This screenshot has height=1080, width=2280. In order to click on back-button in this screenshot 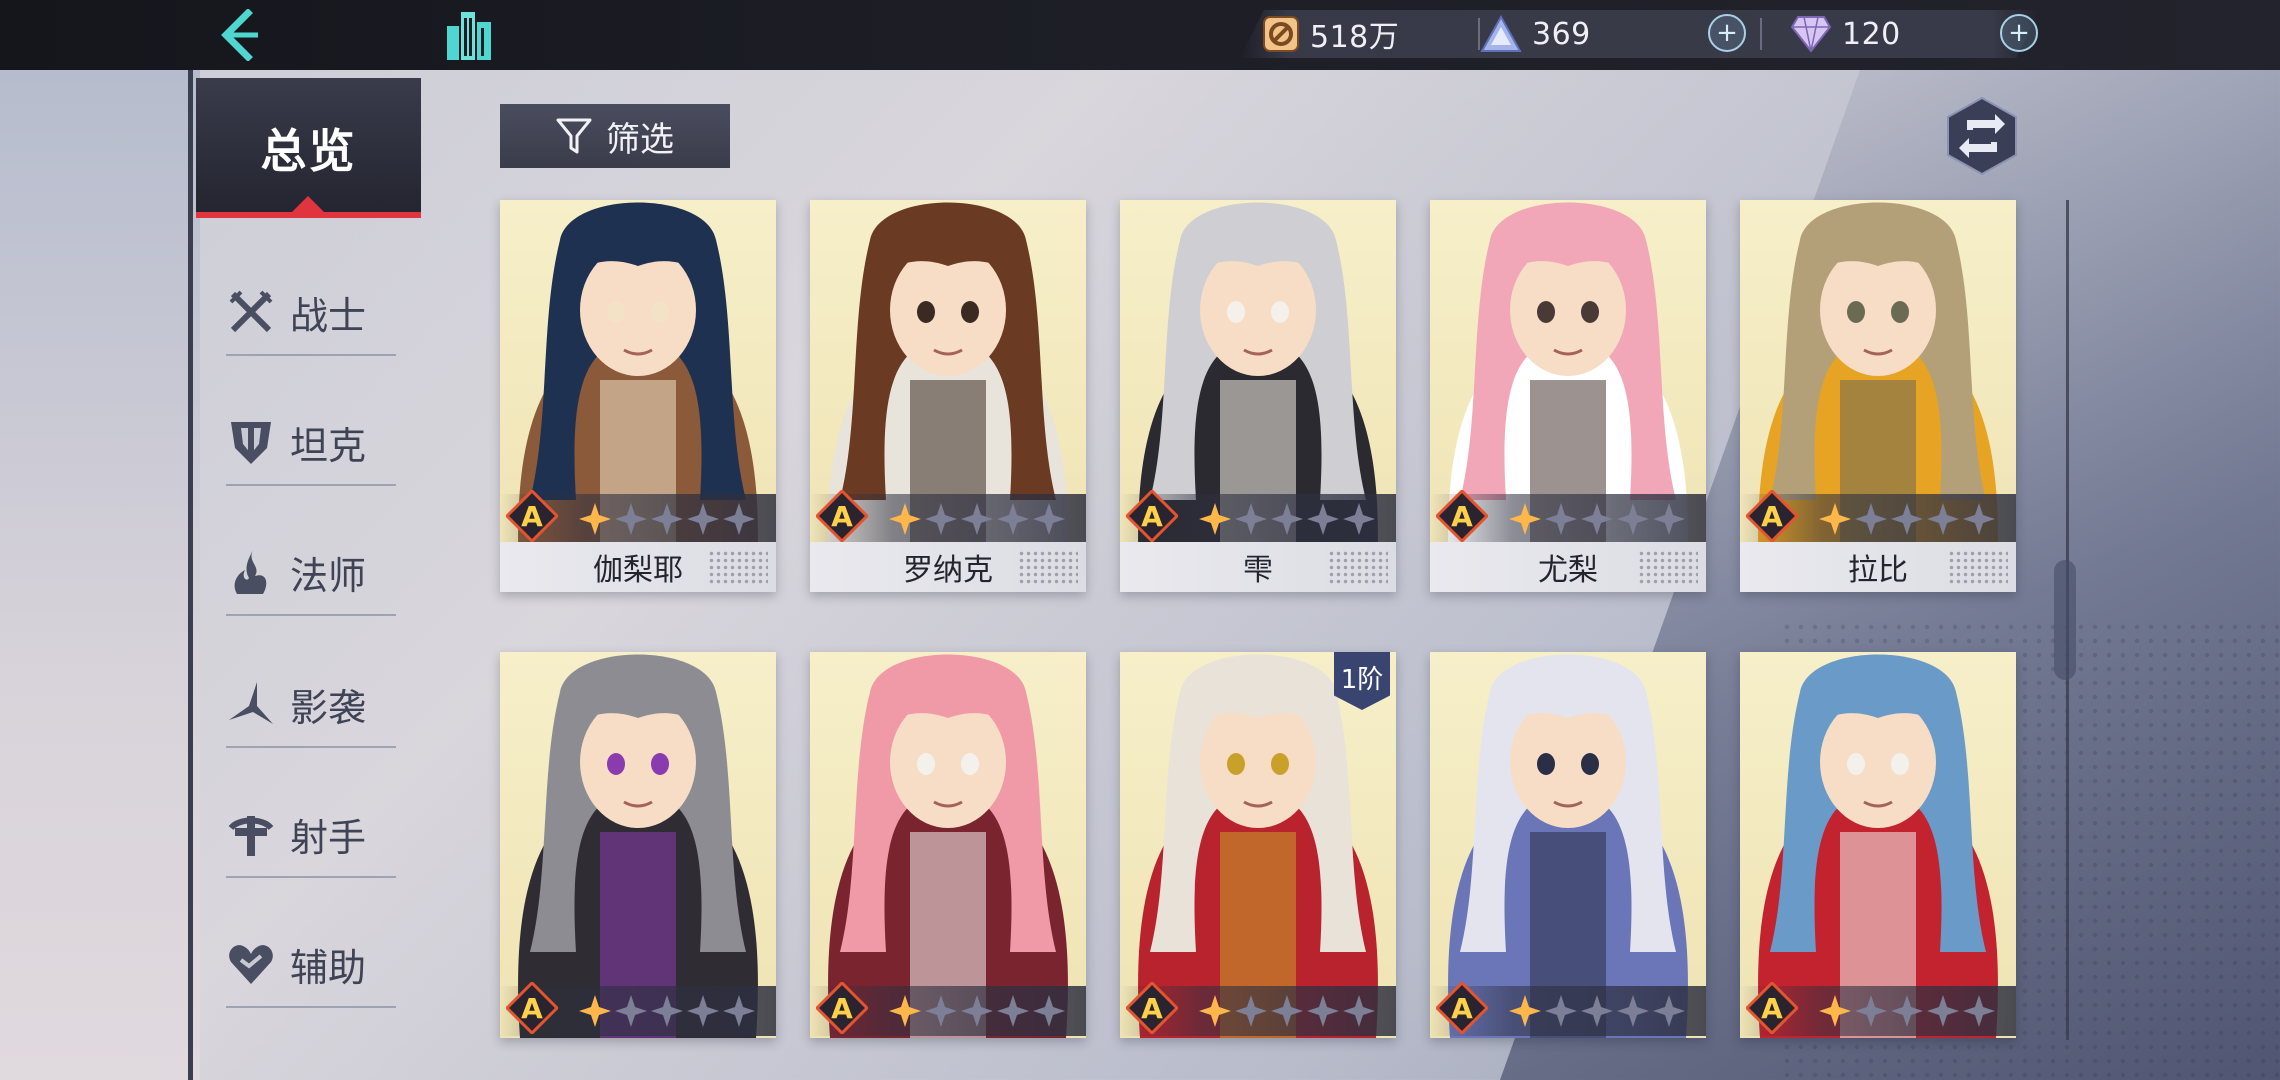, I will do `click(240, 35)`.